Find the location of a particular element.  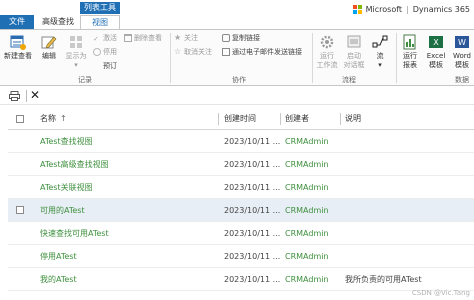

new-view-button: 新建查看 is located at coordinates (18, 47).